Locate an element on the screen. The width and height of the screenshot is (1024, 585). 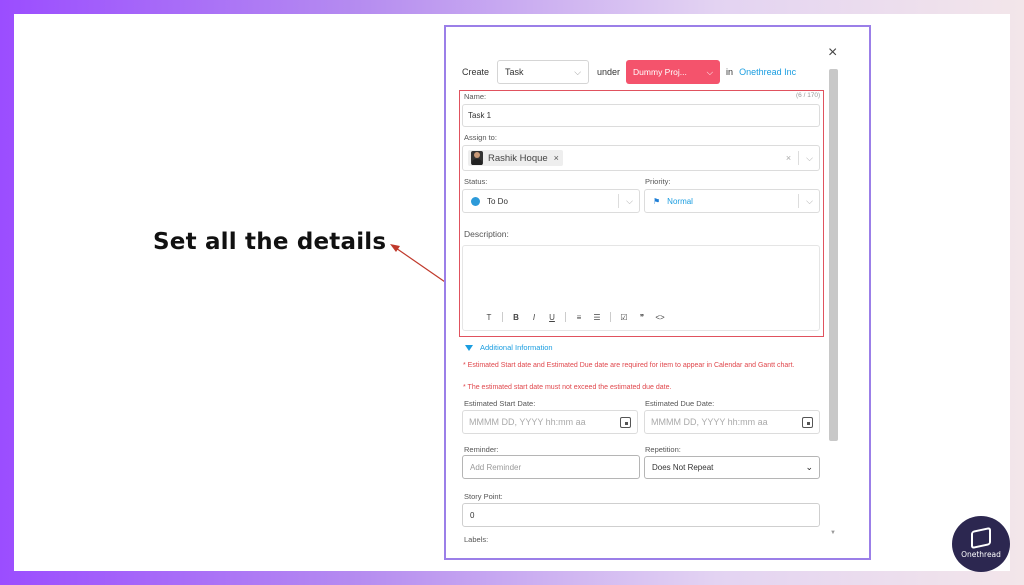
status-dot-icon is located at coordinates (475, 201).